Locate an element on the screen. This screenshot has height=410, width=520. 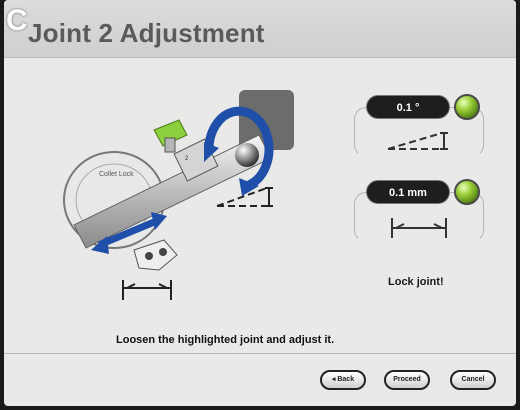
angle-indicator-group: 0.1 ° is located at coordinates (424, 129).